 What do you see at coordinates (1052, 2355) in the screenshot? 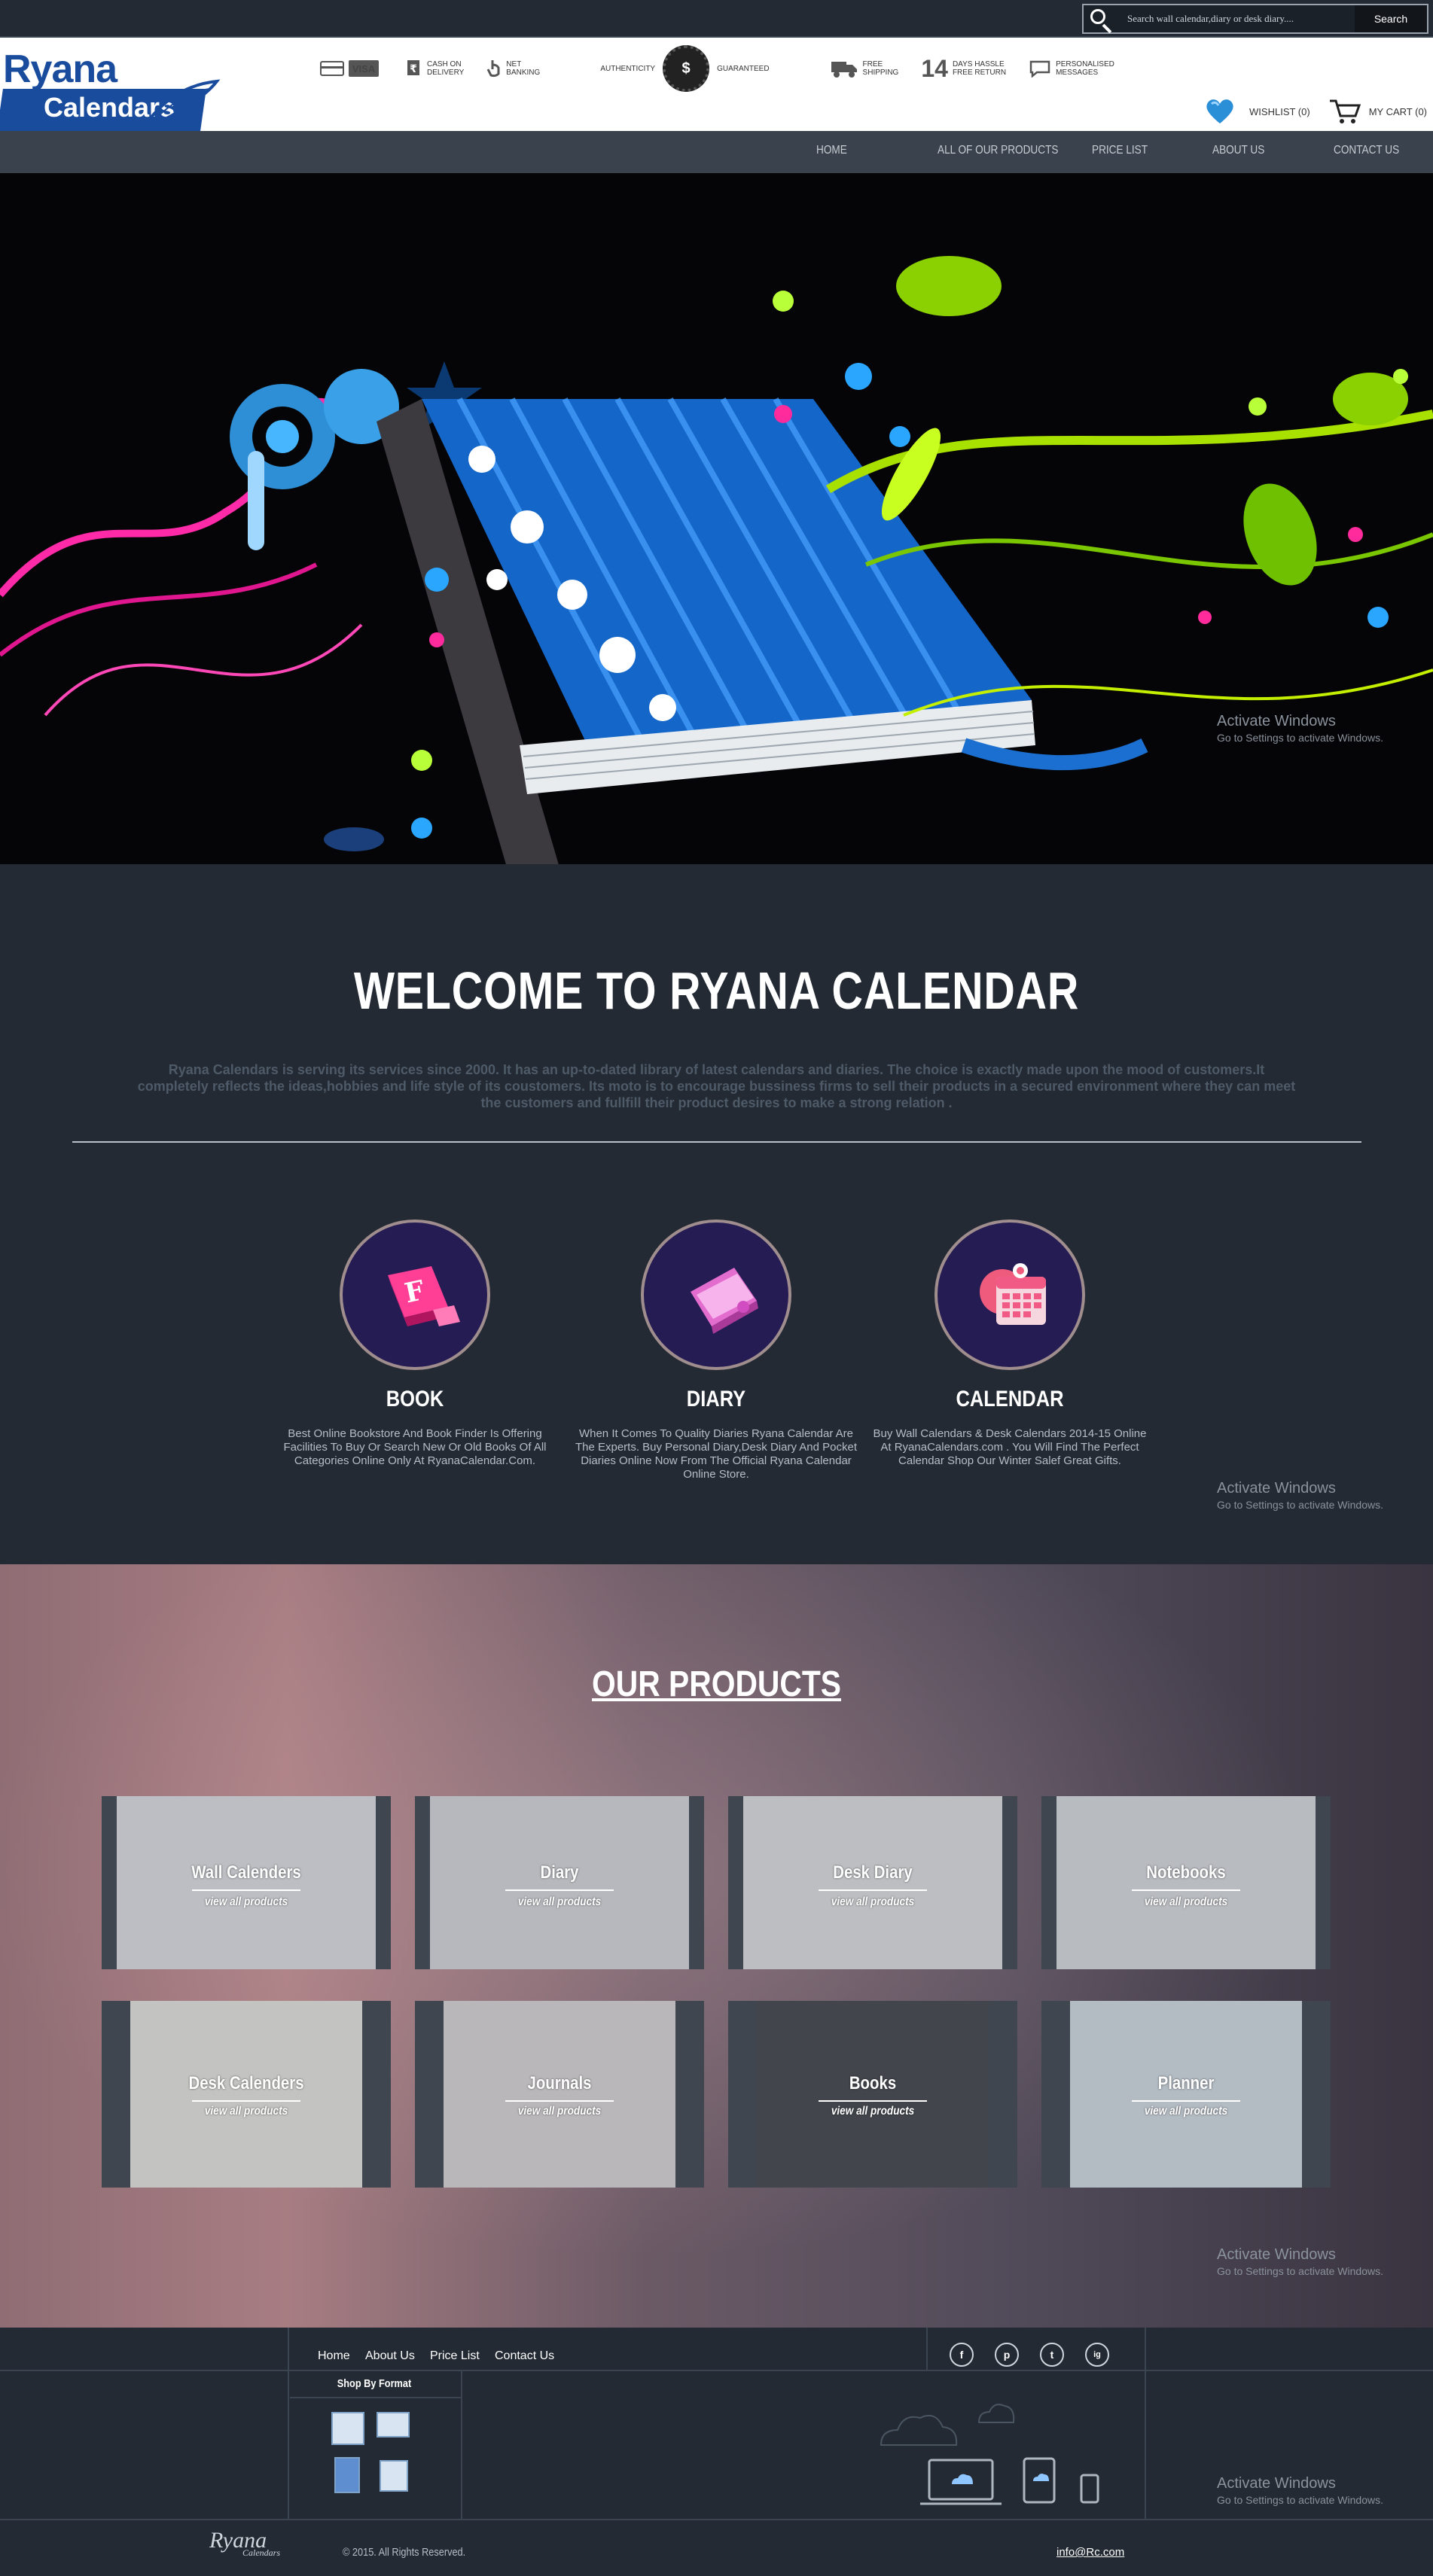
I see `twitter-icon: t` at bounding box center [1052, 2355].